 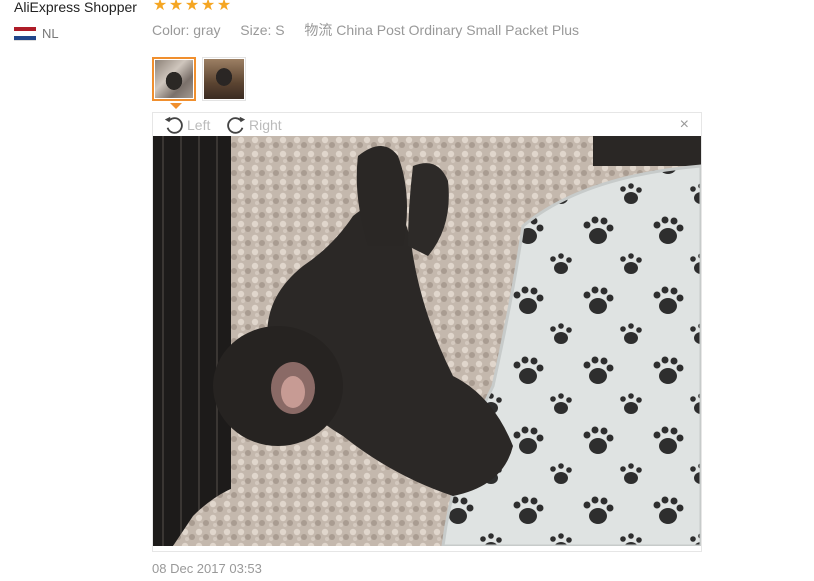 I want to click on sleeping-dog-thumbnail-image, so click(x=174, y=79).